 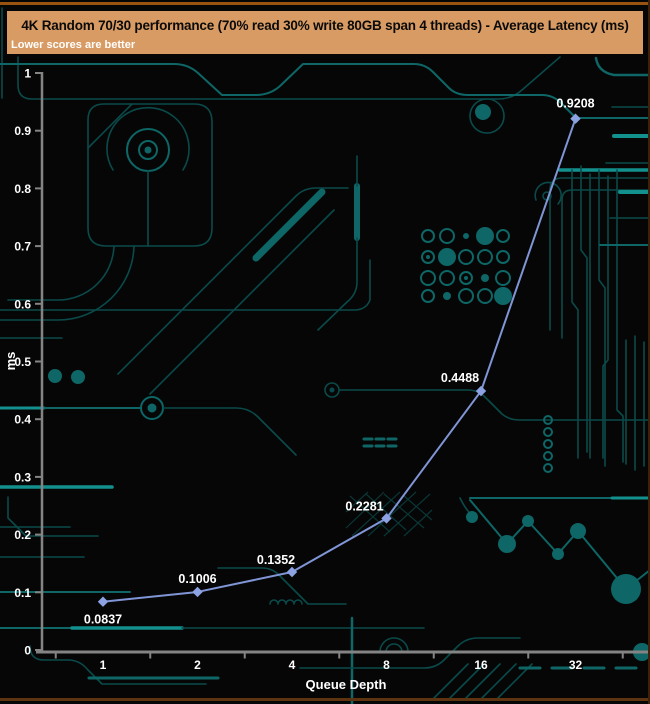 I want to click on y-tick-label: 1, so click(x=27, y=74).